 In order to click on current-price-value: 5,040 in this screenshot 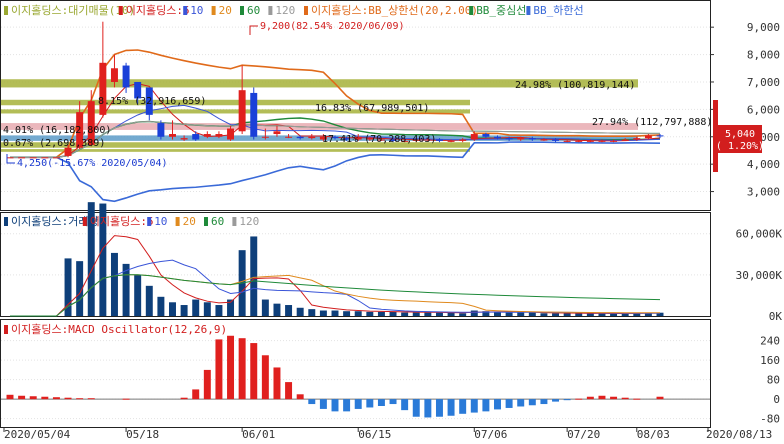, I will do `click(740, 134)`.